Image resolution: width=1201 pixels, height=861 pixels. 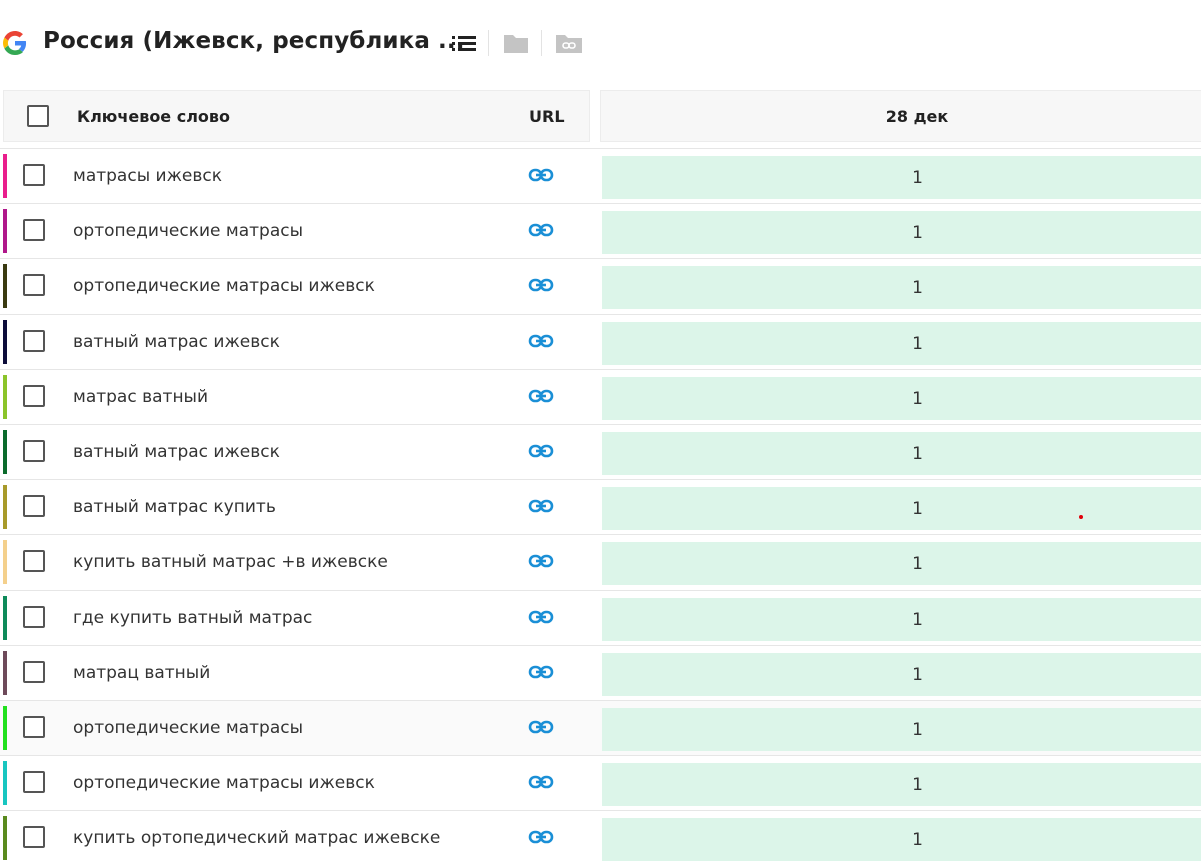 I want to click on table-row: купить ортопедический матрас ижевске 1, so click(x=600, y=835).